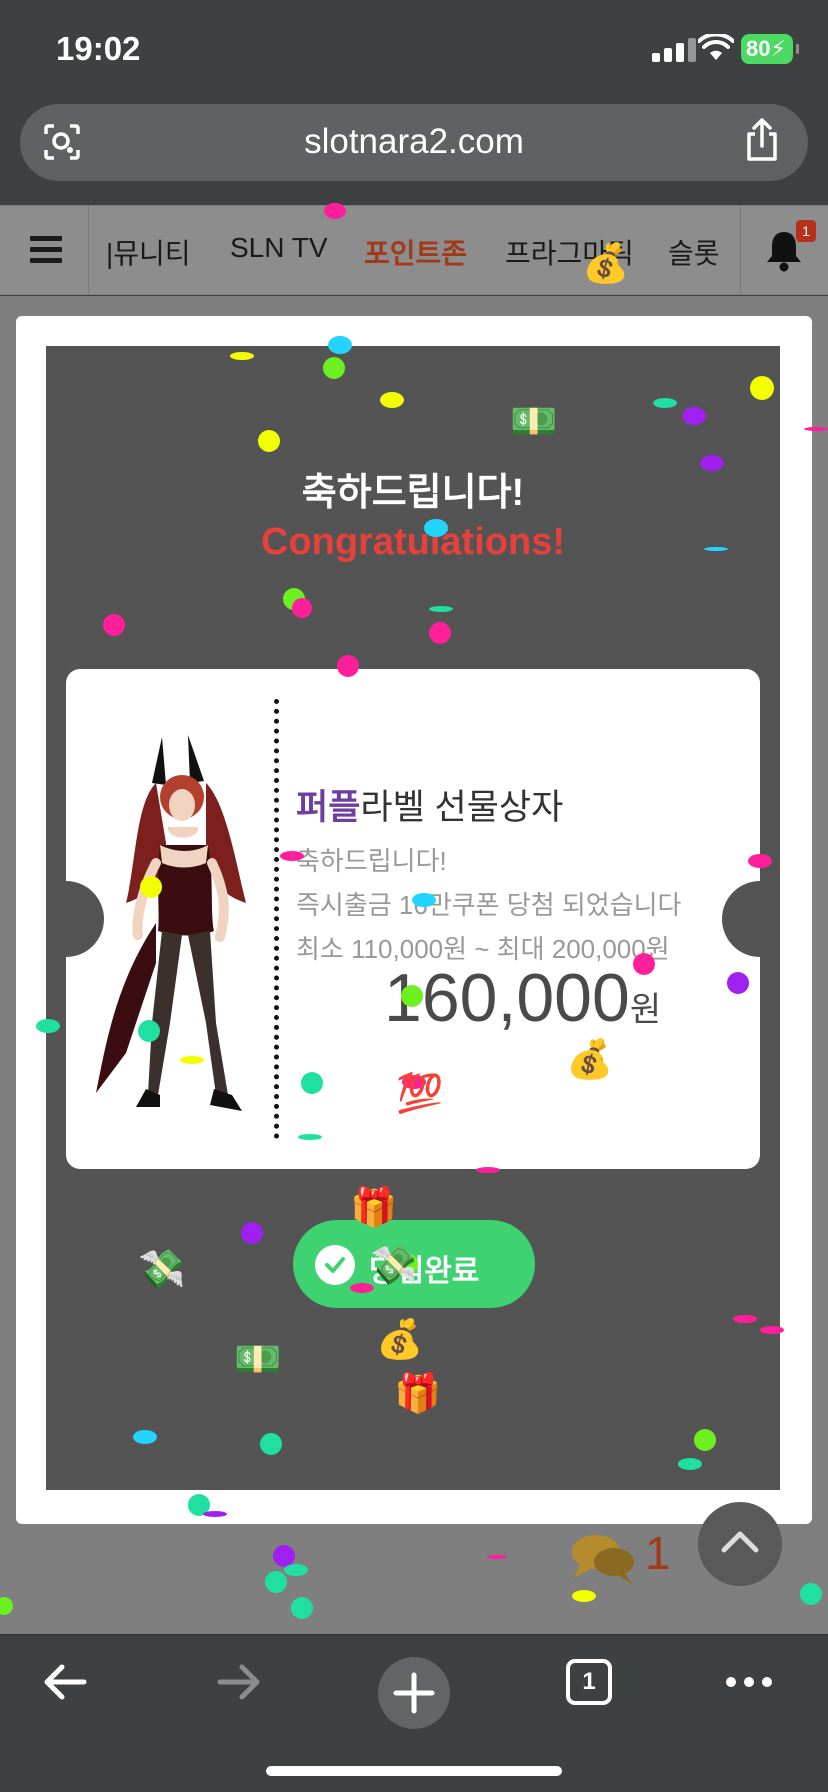 The height and width of the screenshot is (1792, 828). I want to click on plus-icon, so click(414, 1693).